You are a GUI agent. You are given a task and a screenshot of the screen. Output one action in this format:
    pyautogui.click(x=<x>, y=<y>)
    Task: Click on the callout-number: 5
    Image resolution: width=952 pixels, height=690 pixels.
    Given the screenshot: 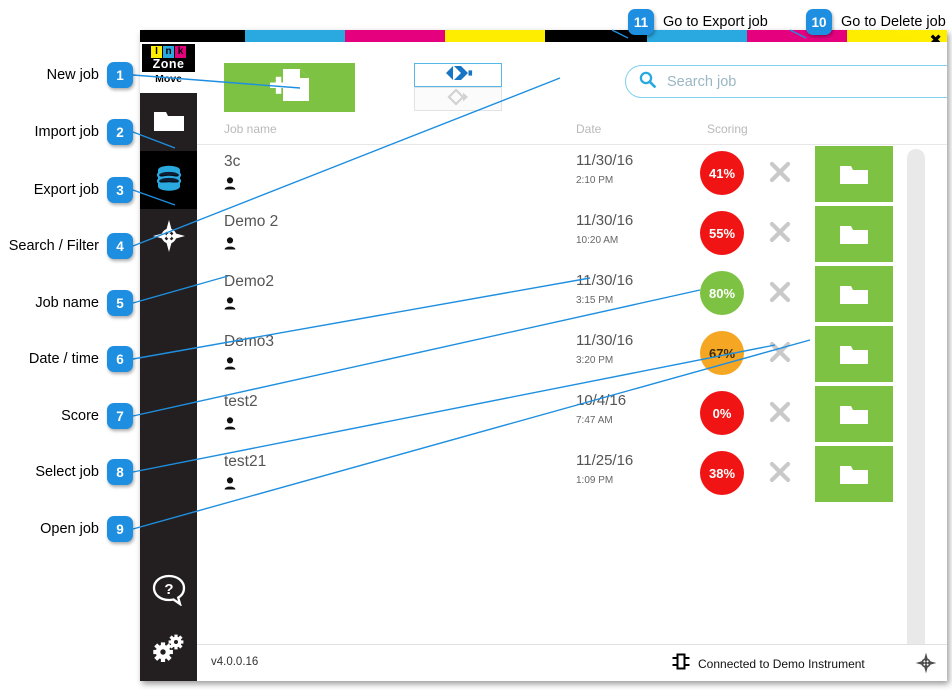 What is the action you would take?
    pyautogui.click(x=120, y=303)
    